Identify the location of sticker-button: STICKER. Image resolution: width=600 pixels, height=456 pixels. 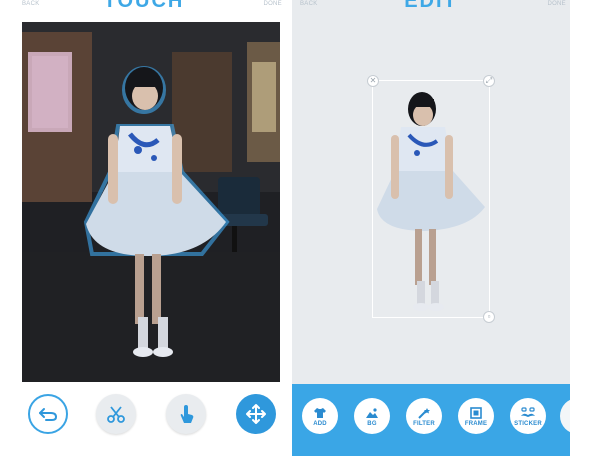
(528, 416).